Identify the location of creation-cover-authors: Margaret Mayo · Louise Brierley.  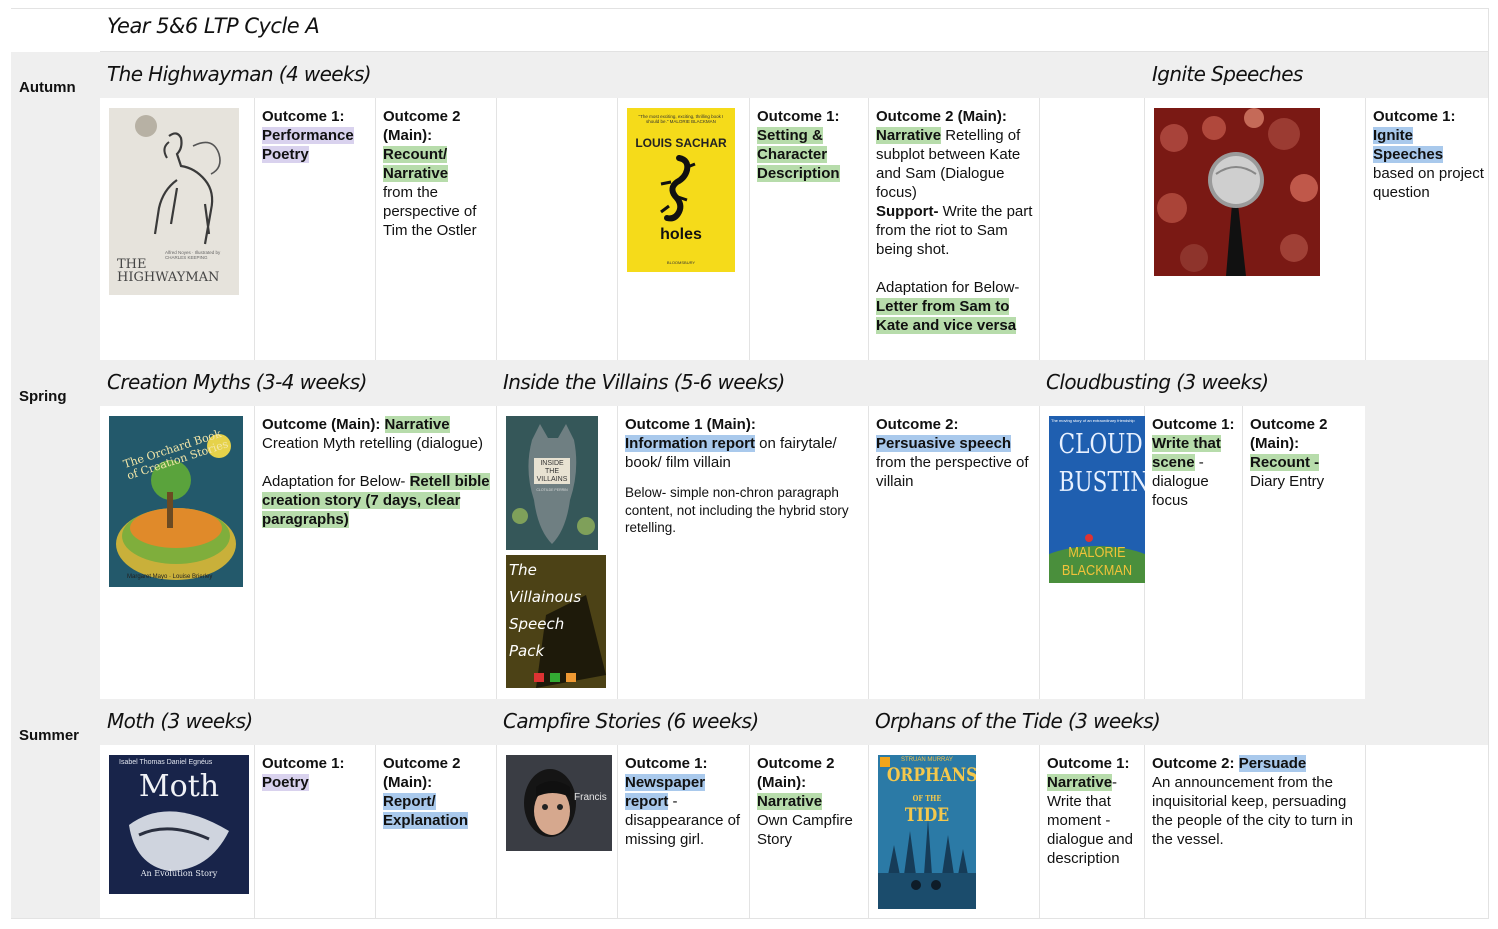
(170, 577).